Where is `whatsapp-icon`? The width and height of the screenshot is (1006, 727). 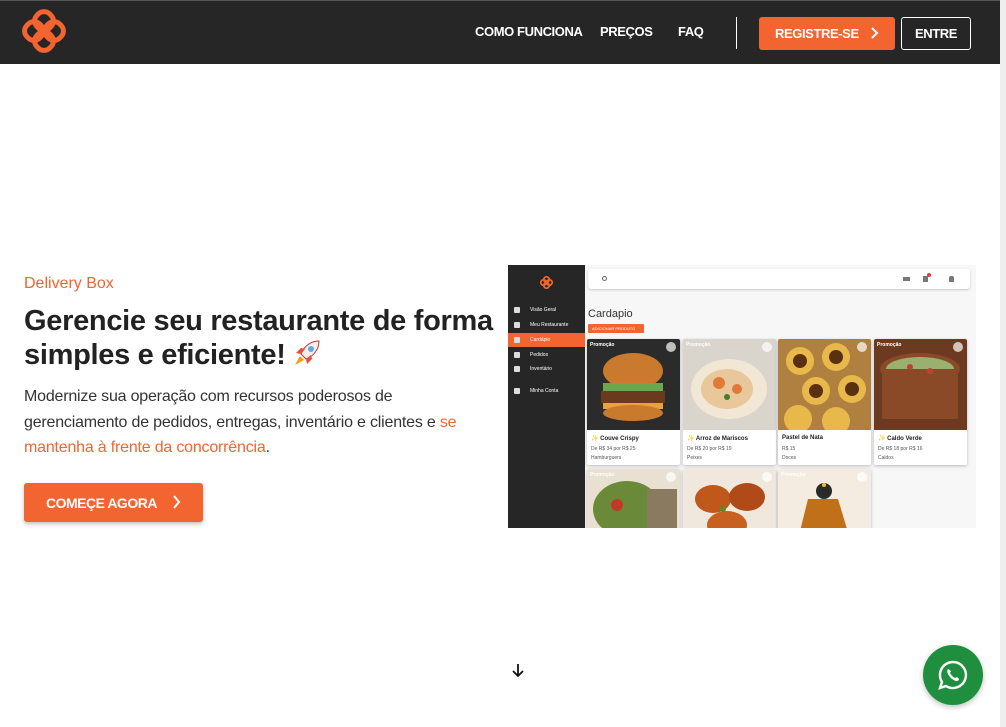
whatsapp-icon is located at coordinates (953, 675).